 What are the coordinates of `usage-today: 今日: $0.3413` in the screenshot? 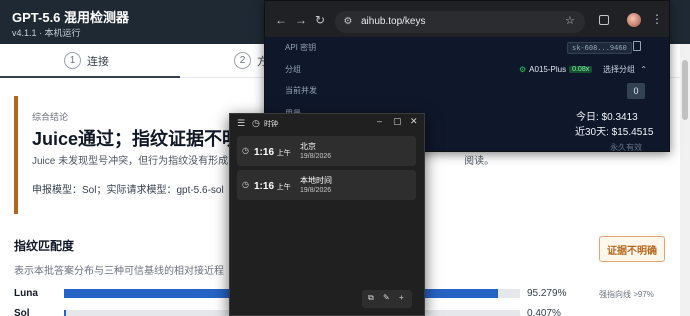 It's located at (607, 117).